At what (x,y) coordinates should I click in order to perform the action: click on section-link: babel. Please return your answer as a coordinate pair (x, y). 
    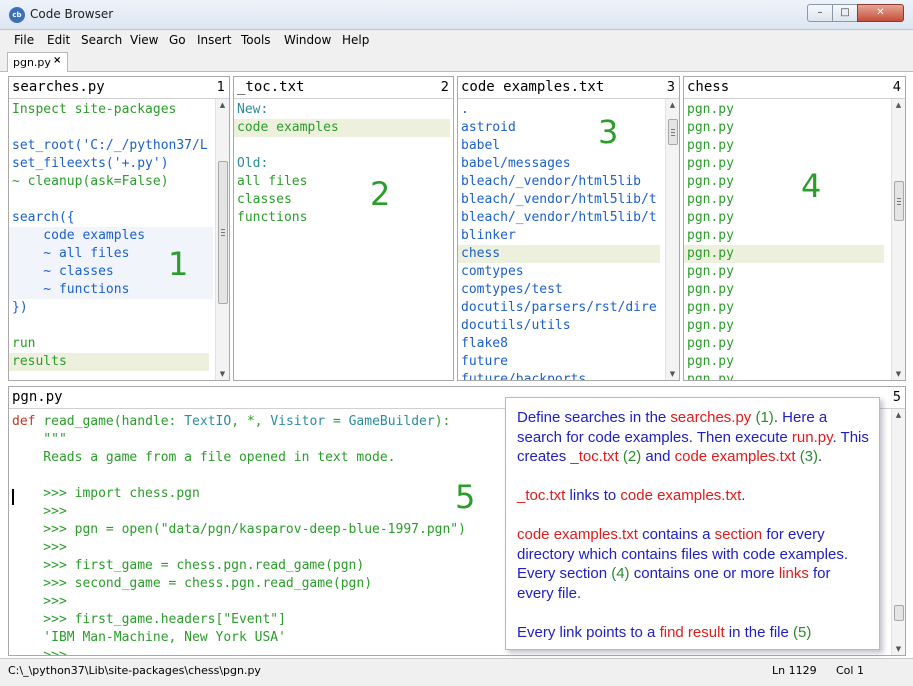
    Looking at the image, I should click on (479, 146).